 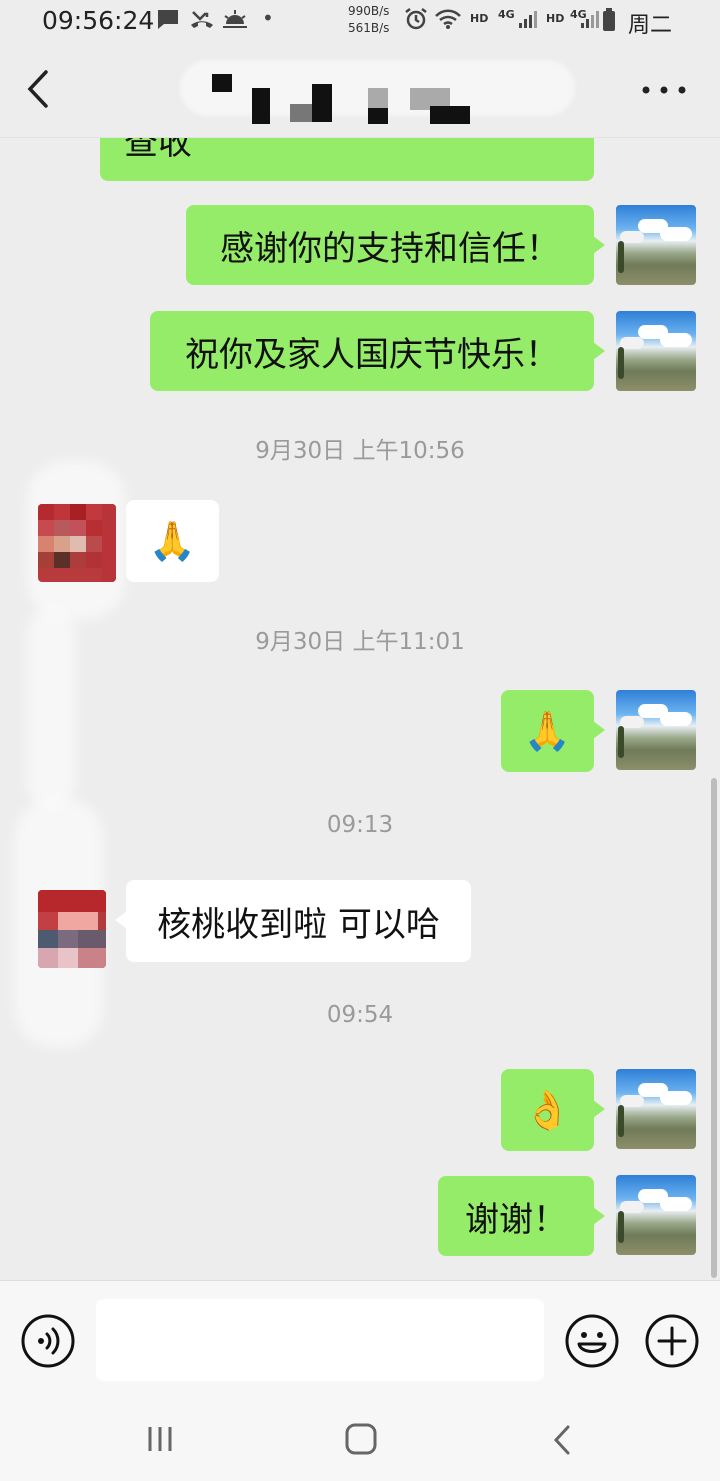 I want to click on wifi-icon, so click(x=448, y=21).